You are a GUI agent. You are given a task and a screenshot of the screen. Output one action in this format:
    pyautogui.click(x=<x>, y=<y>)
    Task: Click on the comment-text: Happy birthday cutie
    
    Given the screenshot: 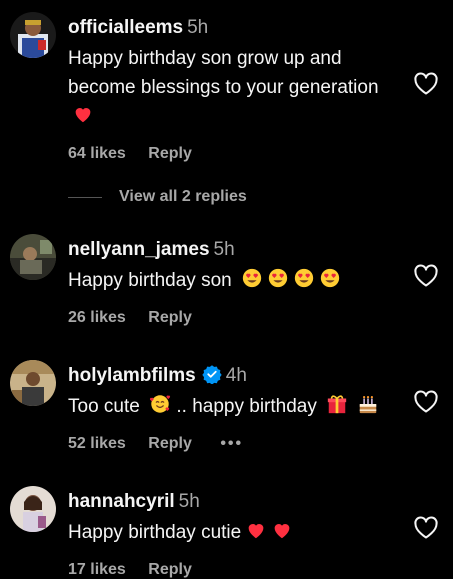 What is the action you would take?
    pyautogui.click(x=235, y=532)
    